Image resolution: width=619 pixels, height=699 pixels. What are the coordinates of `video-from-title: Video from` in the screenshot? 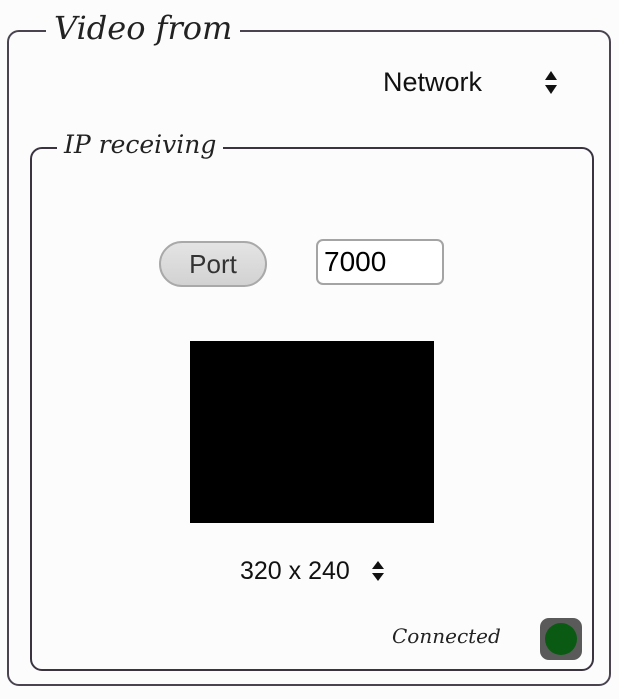 It's located at (143, 28).